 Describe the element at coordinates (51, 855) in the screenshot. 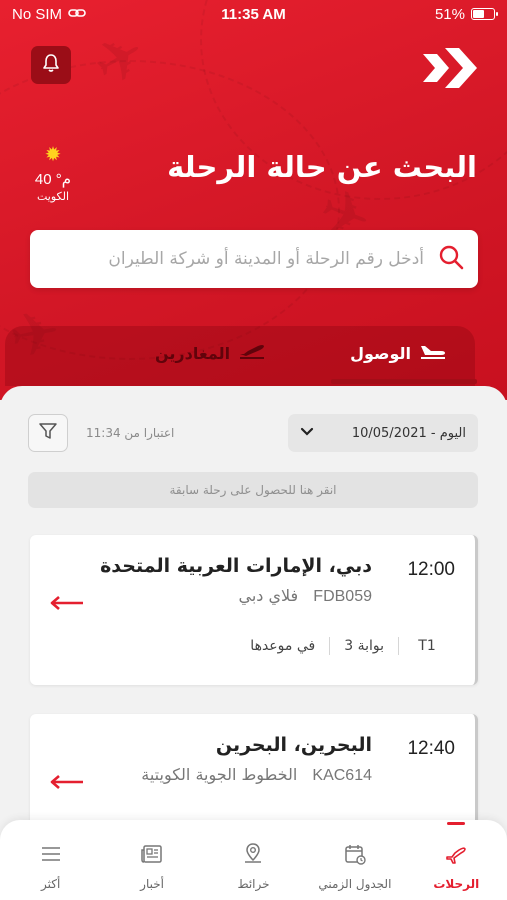

I see `menu-icon` at that location.